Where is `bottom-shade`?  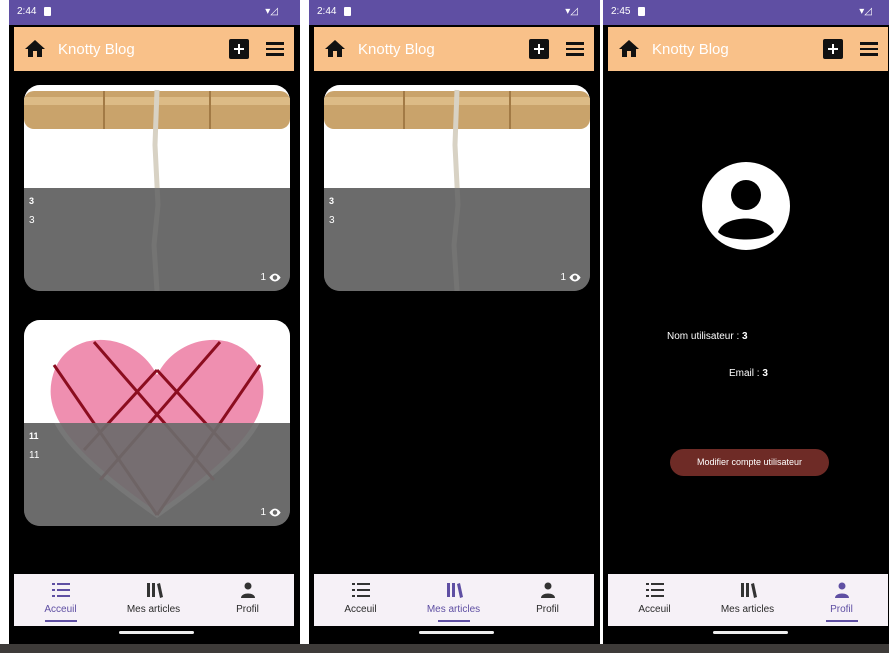 bottom-shade is located at coordinates (444, 648).